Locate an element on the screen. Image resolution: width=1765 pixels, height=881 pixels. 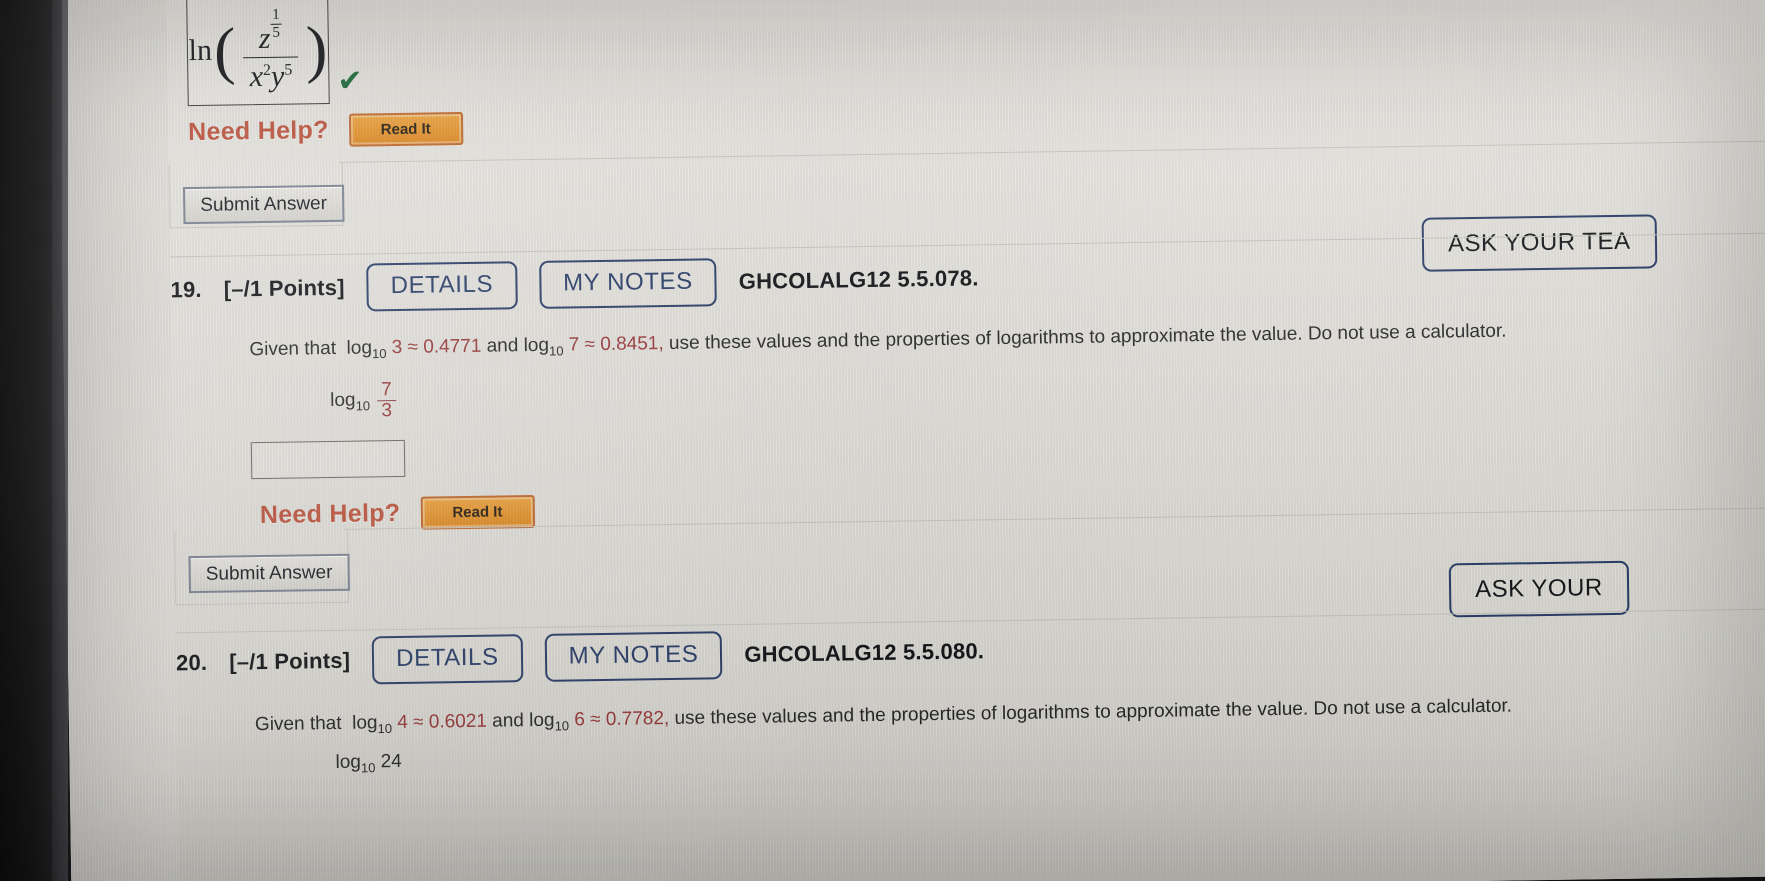
fraction-numerator: z15 is located at coordinates (270, 32).